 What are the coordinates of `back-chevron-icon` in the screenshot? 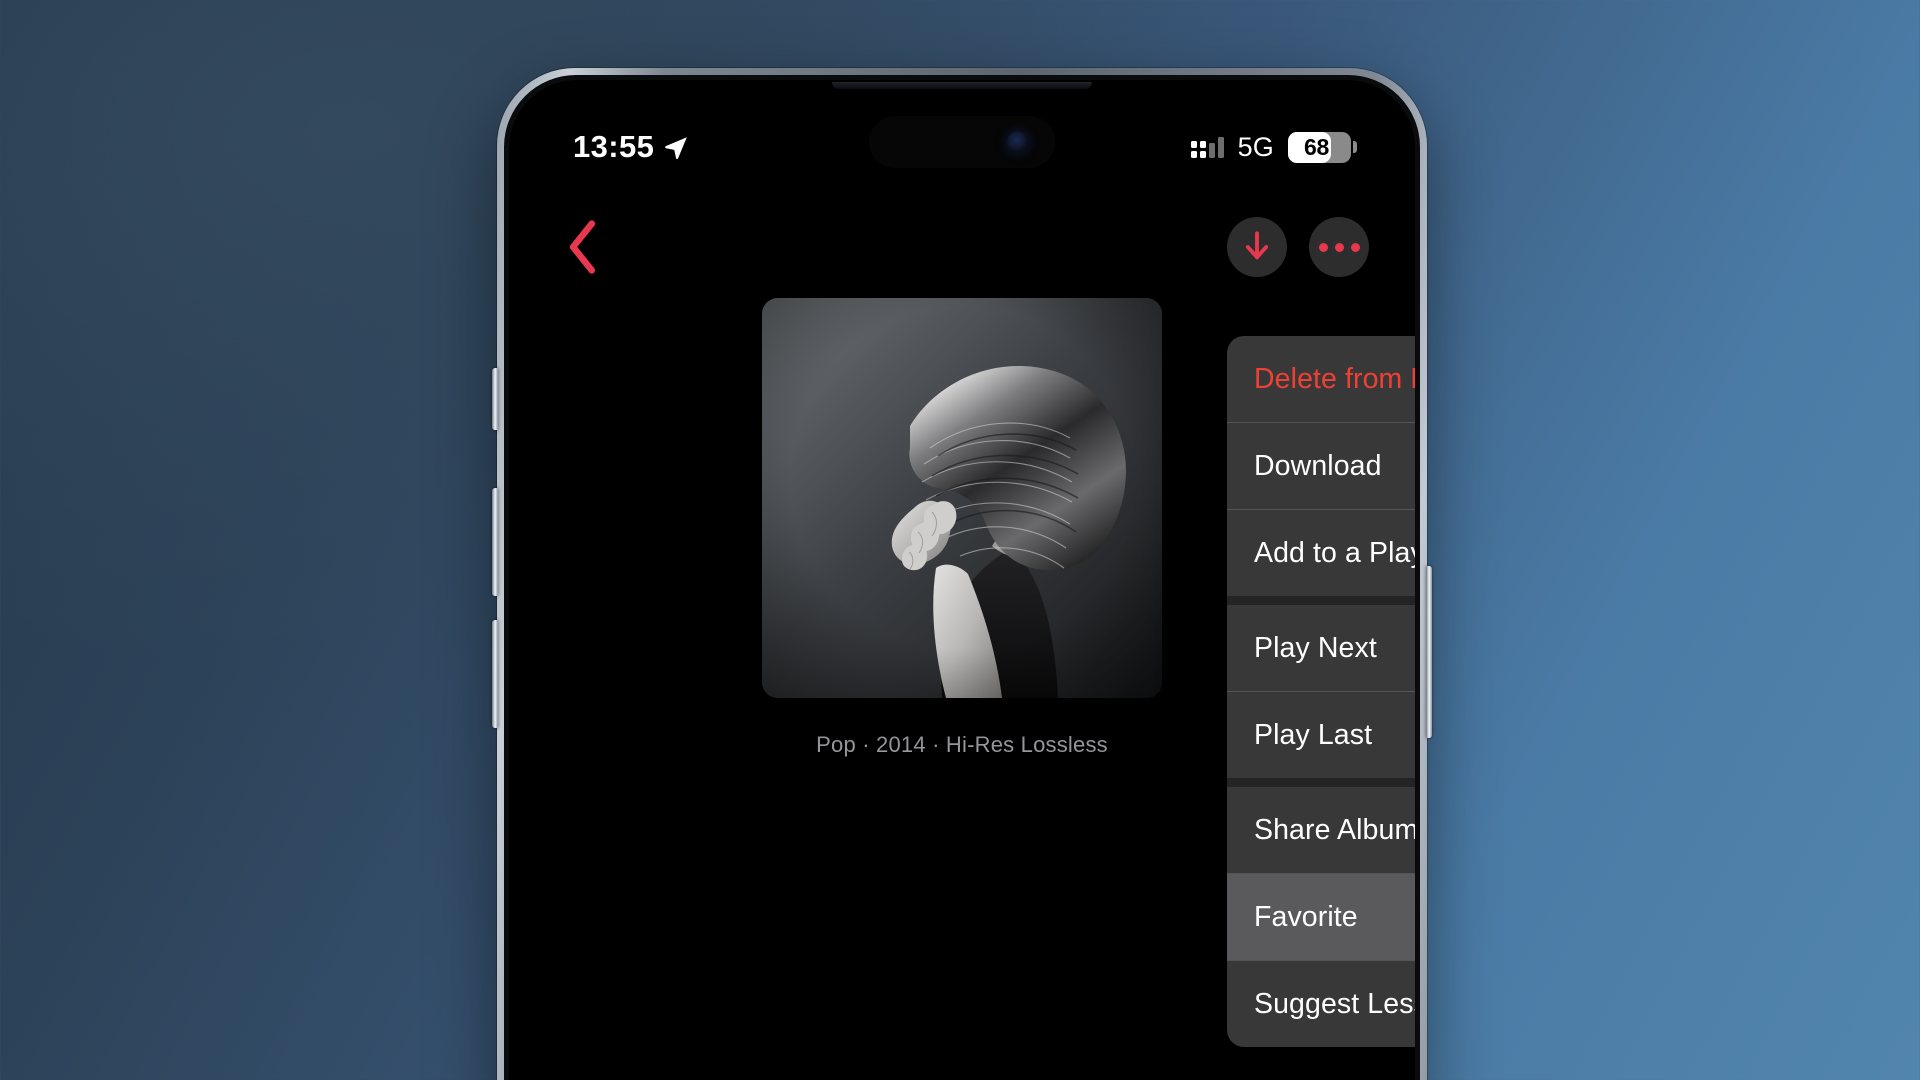 It's located at (582, 247).